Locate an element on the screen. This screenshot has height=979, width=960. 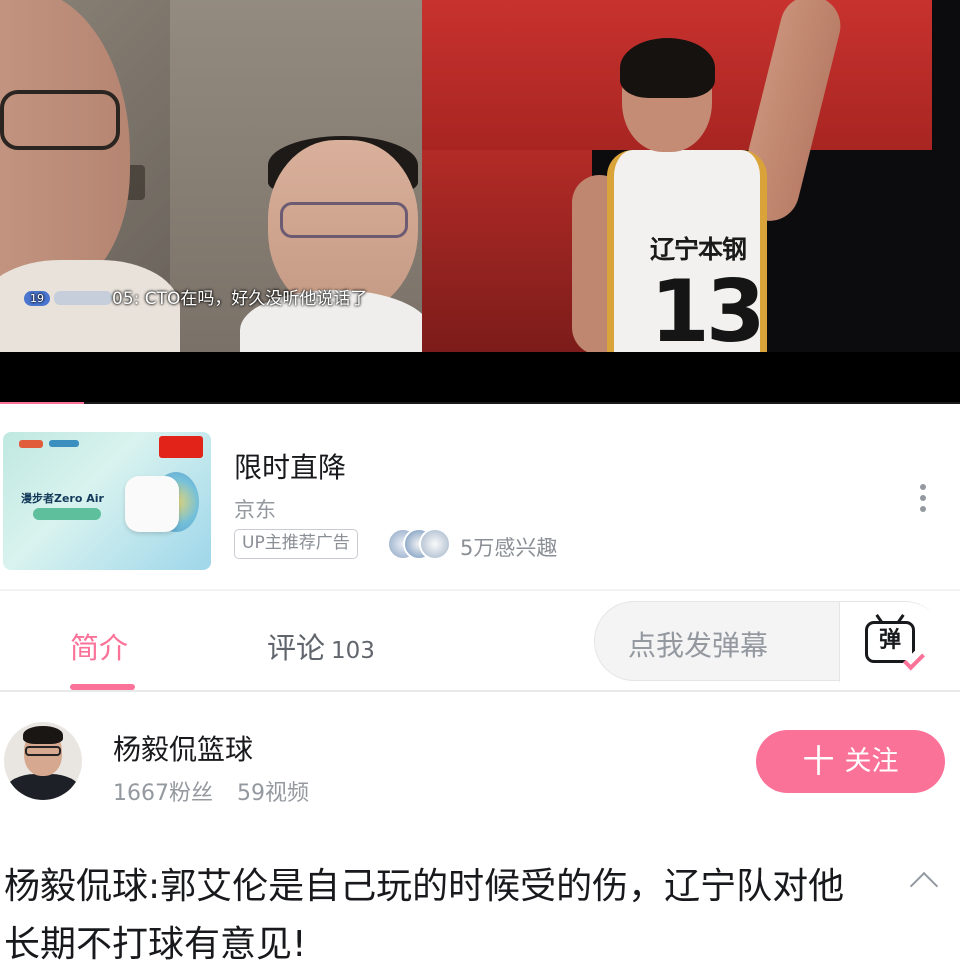
uploader-stats: 1667粉丝 59视频 is located at coordinates (211, 791).